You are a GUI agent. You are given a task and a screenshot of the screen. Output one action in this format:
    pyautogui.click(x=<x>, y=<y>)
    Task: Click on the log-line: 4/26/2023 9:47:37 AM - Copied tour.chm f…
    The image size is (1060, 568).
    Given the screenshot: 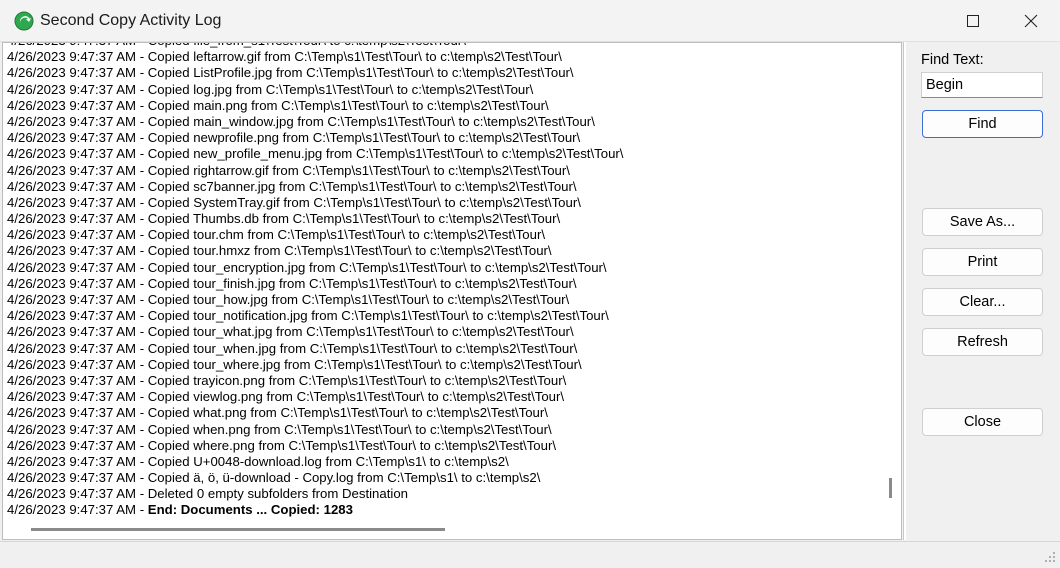 What is the action you would take?
    pyautogui.click(x=276, y=235)
    